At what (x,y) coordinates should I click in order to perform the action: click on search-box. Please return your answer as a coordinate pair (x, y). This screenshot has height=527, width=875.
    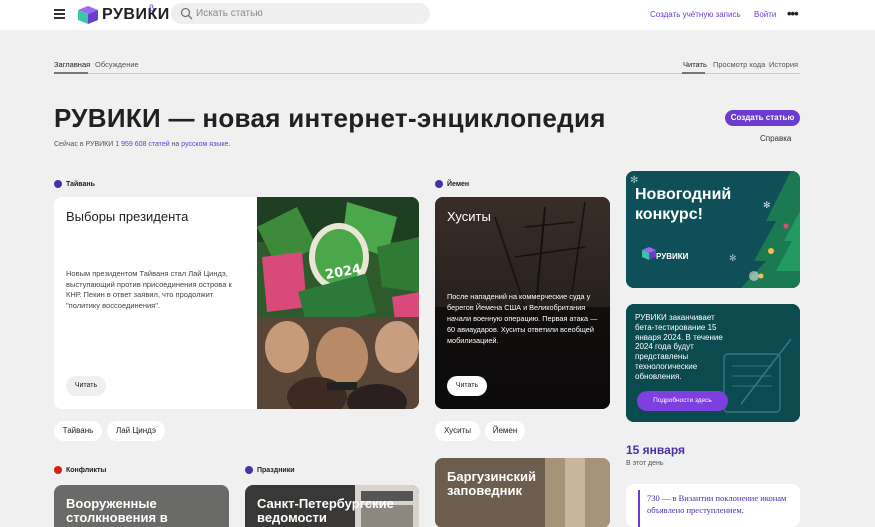
    Looking at the image, I should click on (300, 13).